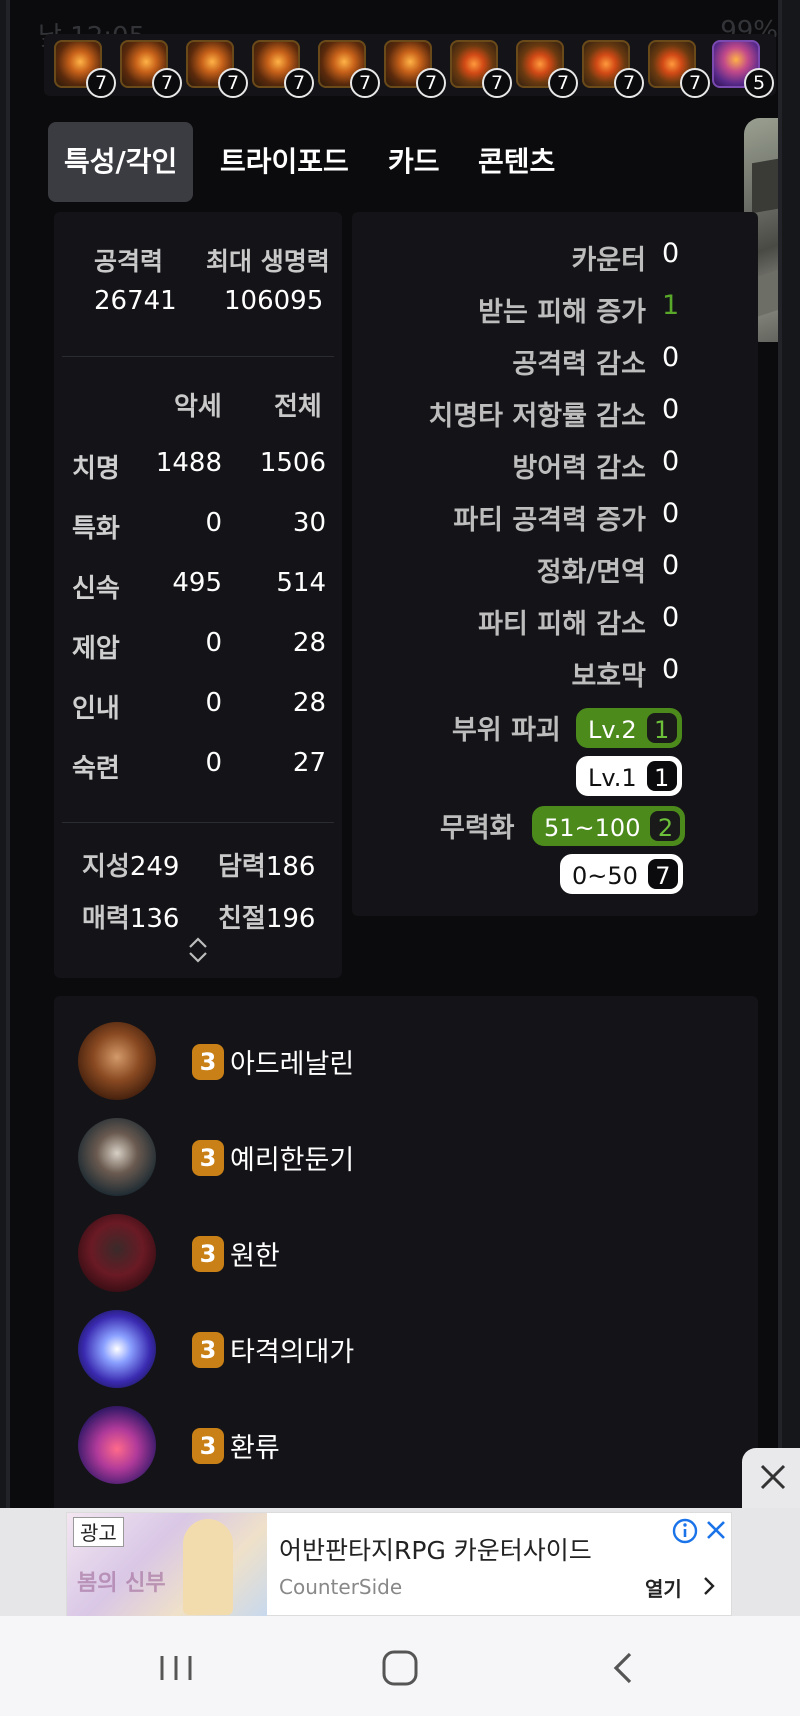 This screenshot has height=1716, width=800. Describe the element at coordinates (716, 1530) in the screenshot. I see `ad-dismiss-icon` at that location.